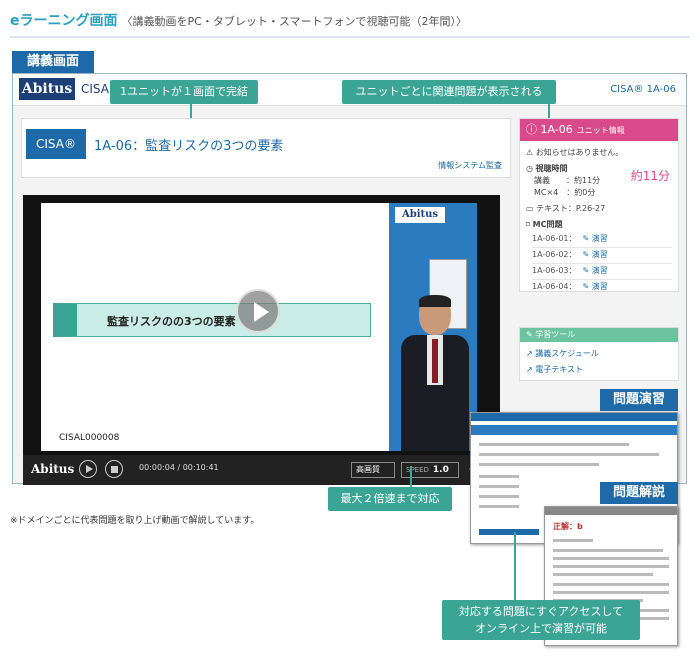 The image size is (700, 656). I want to click on total-duration: 約11分, so click(650, 176).